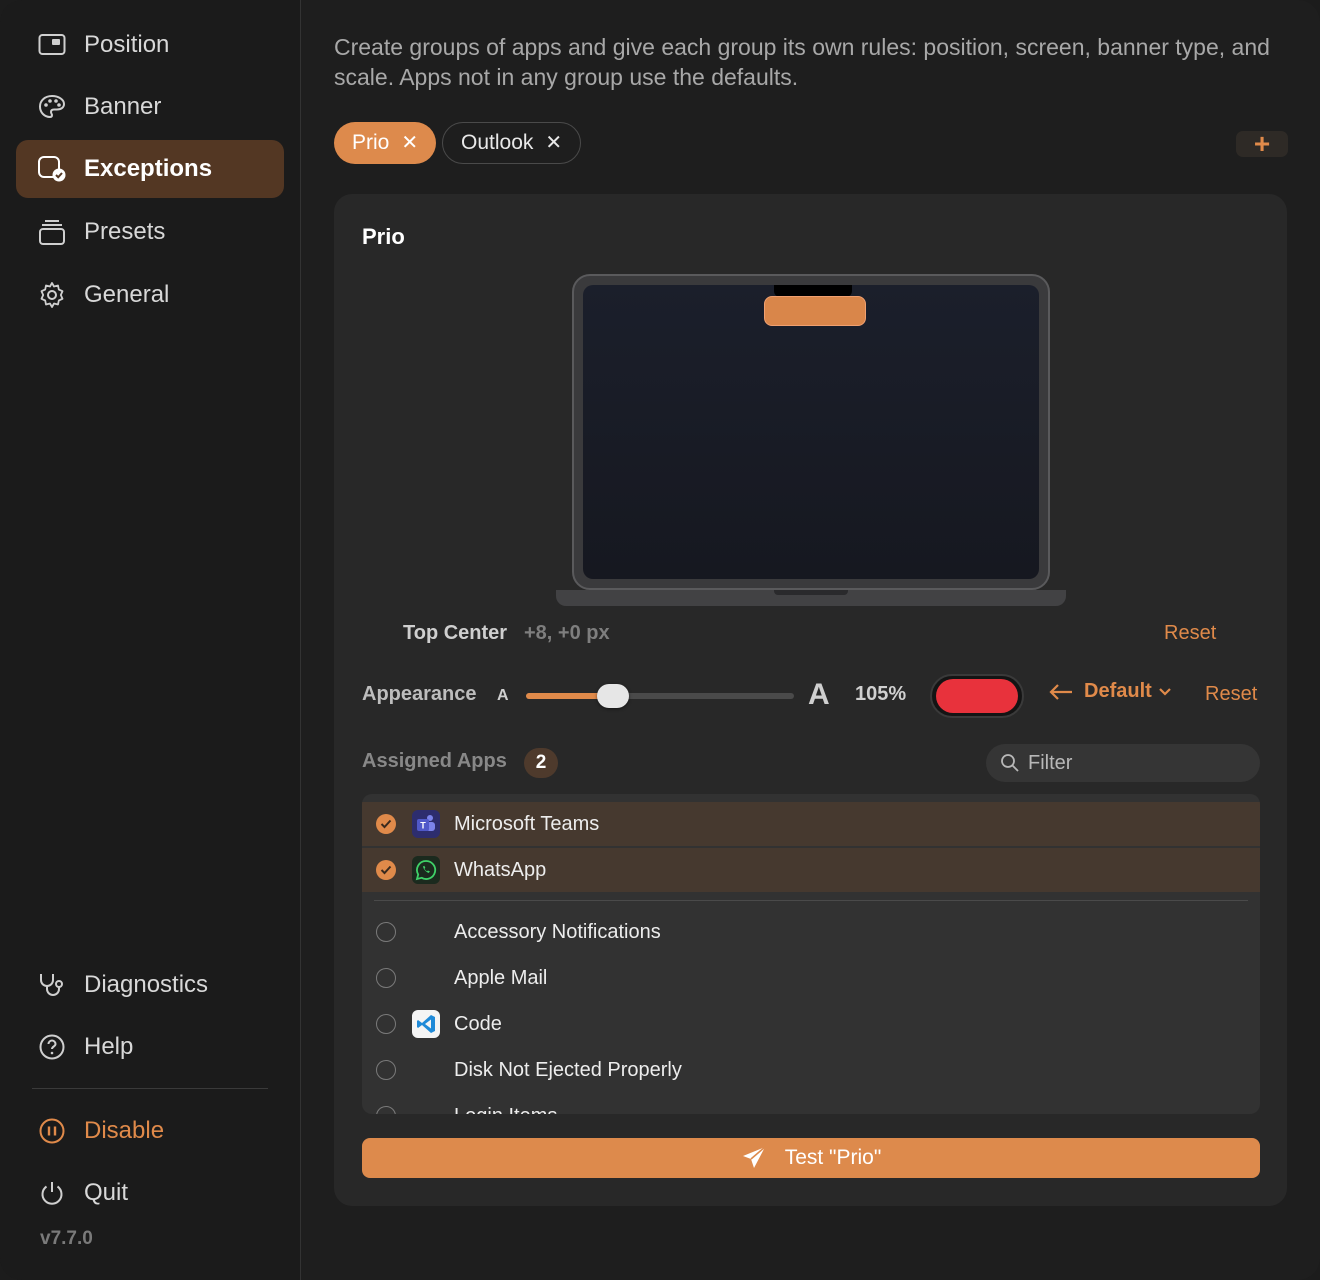 The image size is (1320, 1280). Describe the element at coordinates (1190, 633) in the screenshot. I see `position-reset-button: Reset` at that location.